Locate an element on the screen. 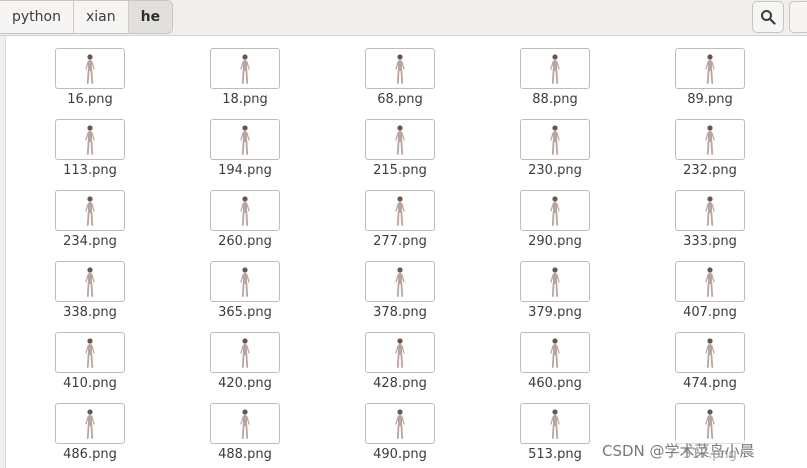 The height and width of the screenshot is (468, 807). file-name-label: 474.png is located at coordinates (710, 383).